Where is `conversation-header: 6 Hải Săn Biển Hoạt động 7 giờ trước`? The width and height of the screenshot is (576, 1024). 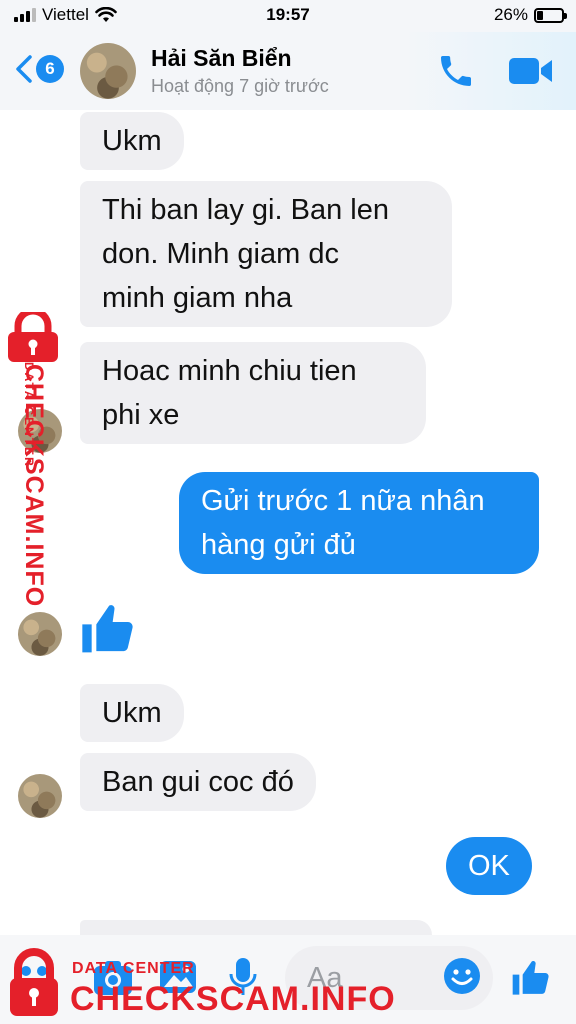
conversation-header: 6 Hải Săn Biển Hoạt động 7 giờ trước is located at coordinates (288, 71).